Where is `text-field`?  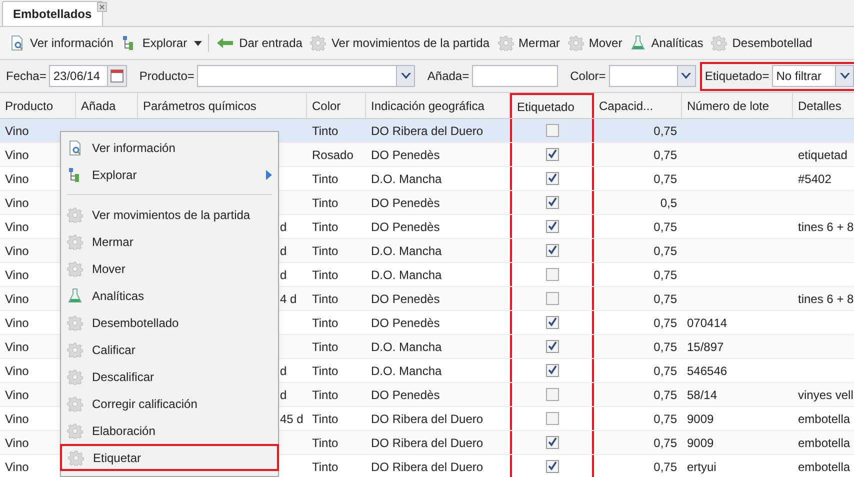
text-field is located at coordinates (515, 76).